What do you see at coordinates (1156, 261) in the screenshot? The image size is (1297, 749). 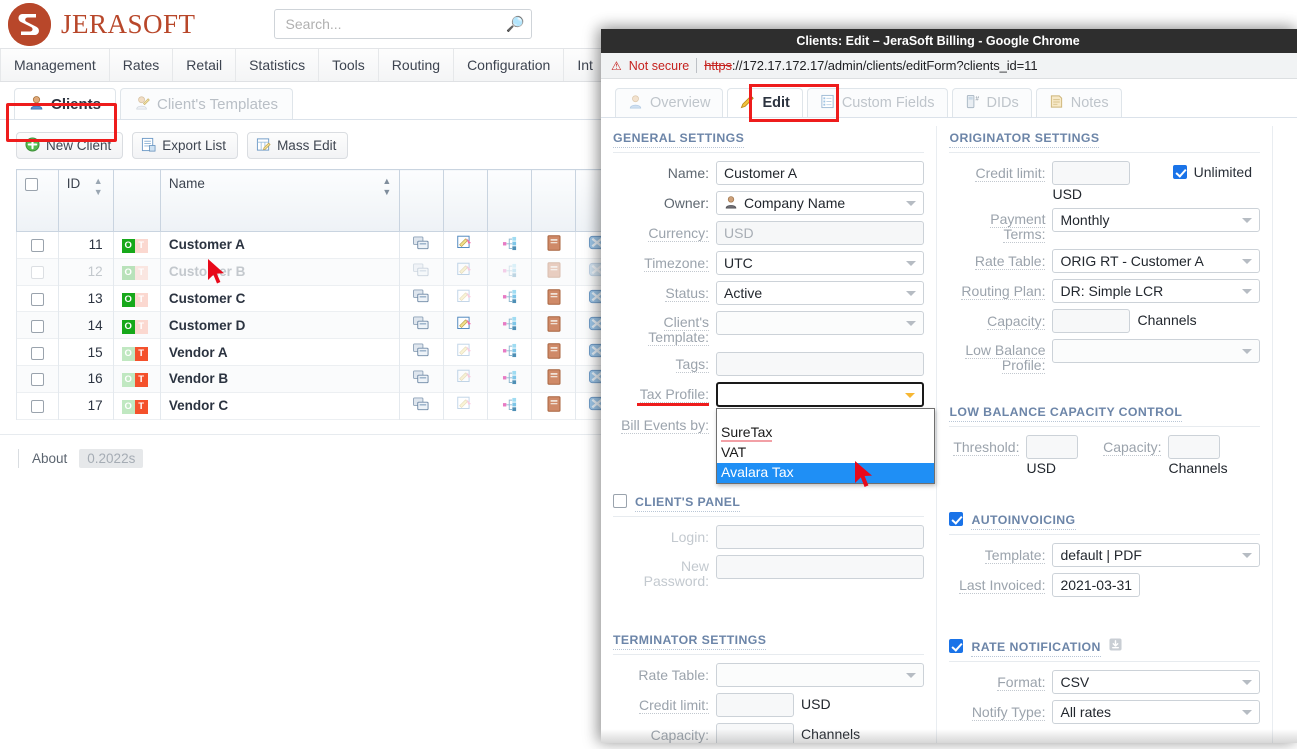 I see `orig-rate-table-select: ORIG RT - Customer A` at bounding box center [1156, 261].